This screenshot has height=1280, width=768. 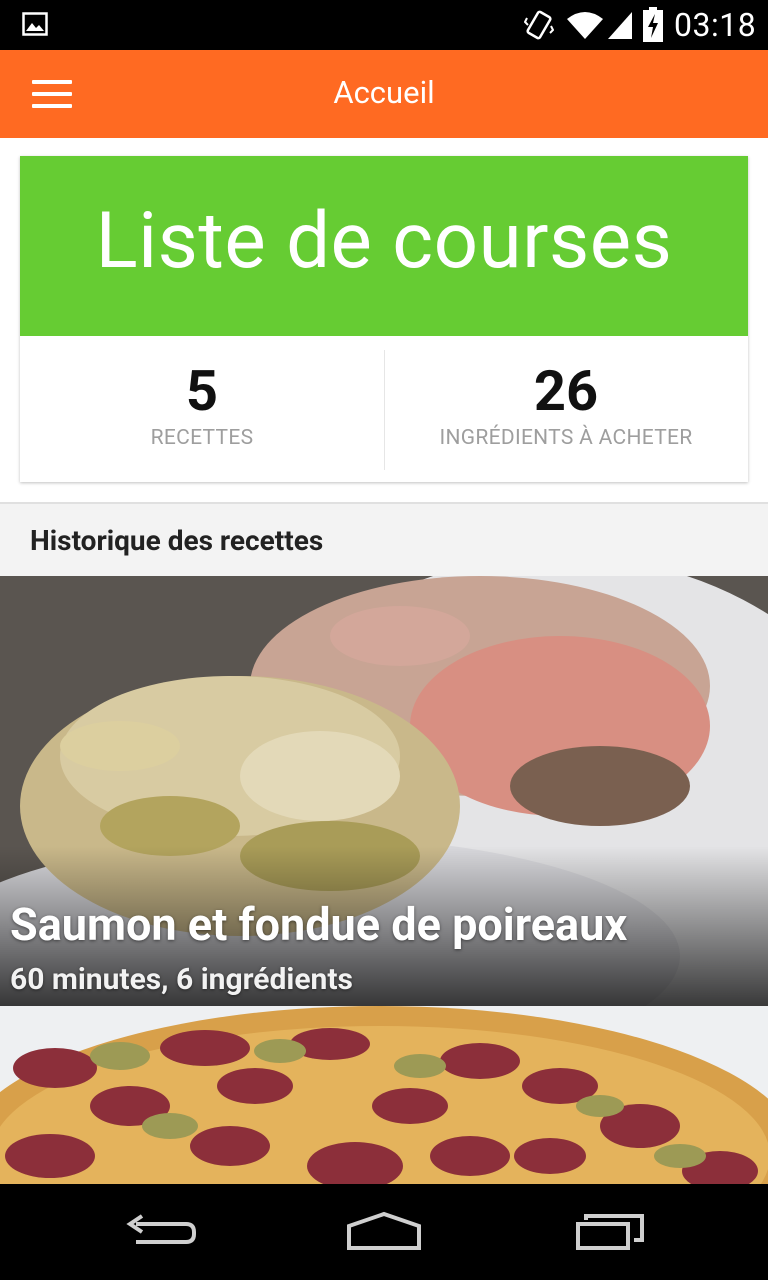 I want to click on recipe-photo, so click(x=384, y=1095).